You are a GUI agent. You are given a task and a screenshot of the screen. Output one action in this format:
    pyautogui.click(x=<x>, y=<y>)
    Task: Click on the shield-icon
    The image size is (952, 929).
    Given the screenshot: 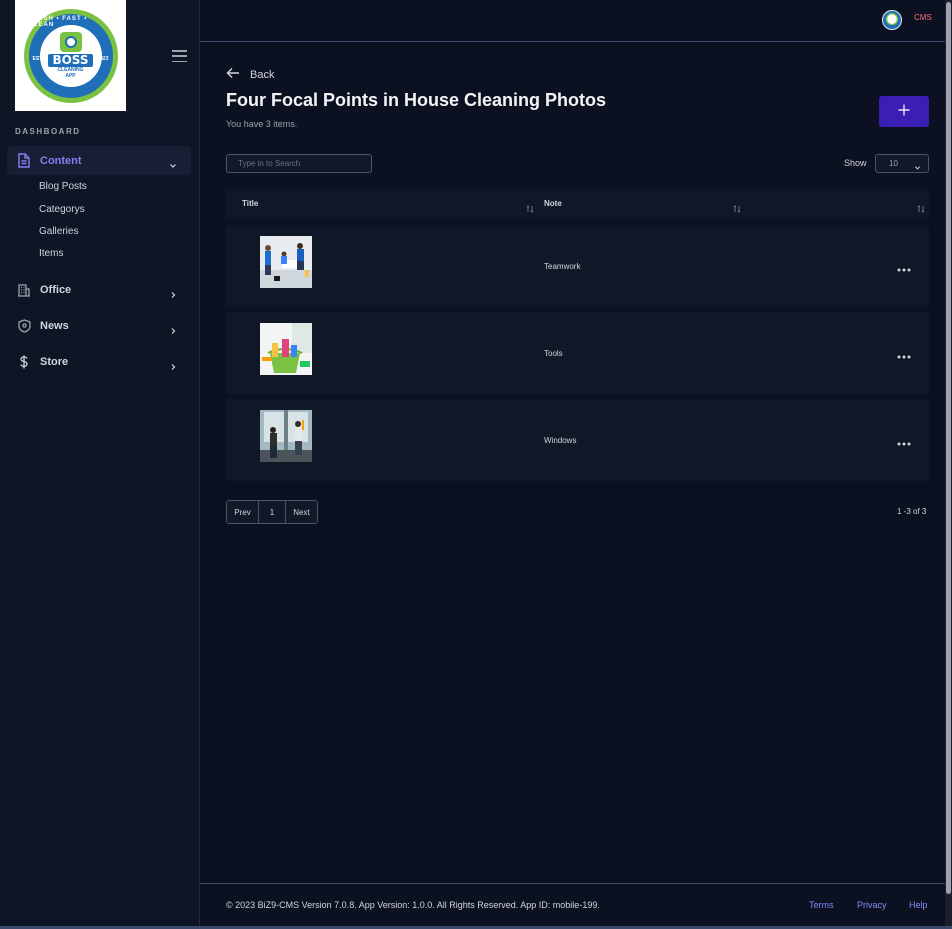 What is the action you would take?
    pyautogui.click(x=24, y=326)
    